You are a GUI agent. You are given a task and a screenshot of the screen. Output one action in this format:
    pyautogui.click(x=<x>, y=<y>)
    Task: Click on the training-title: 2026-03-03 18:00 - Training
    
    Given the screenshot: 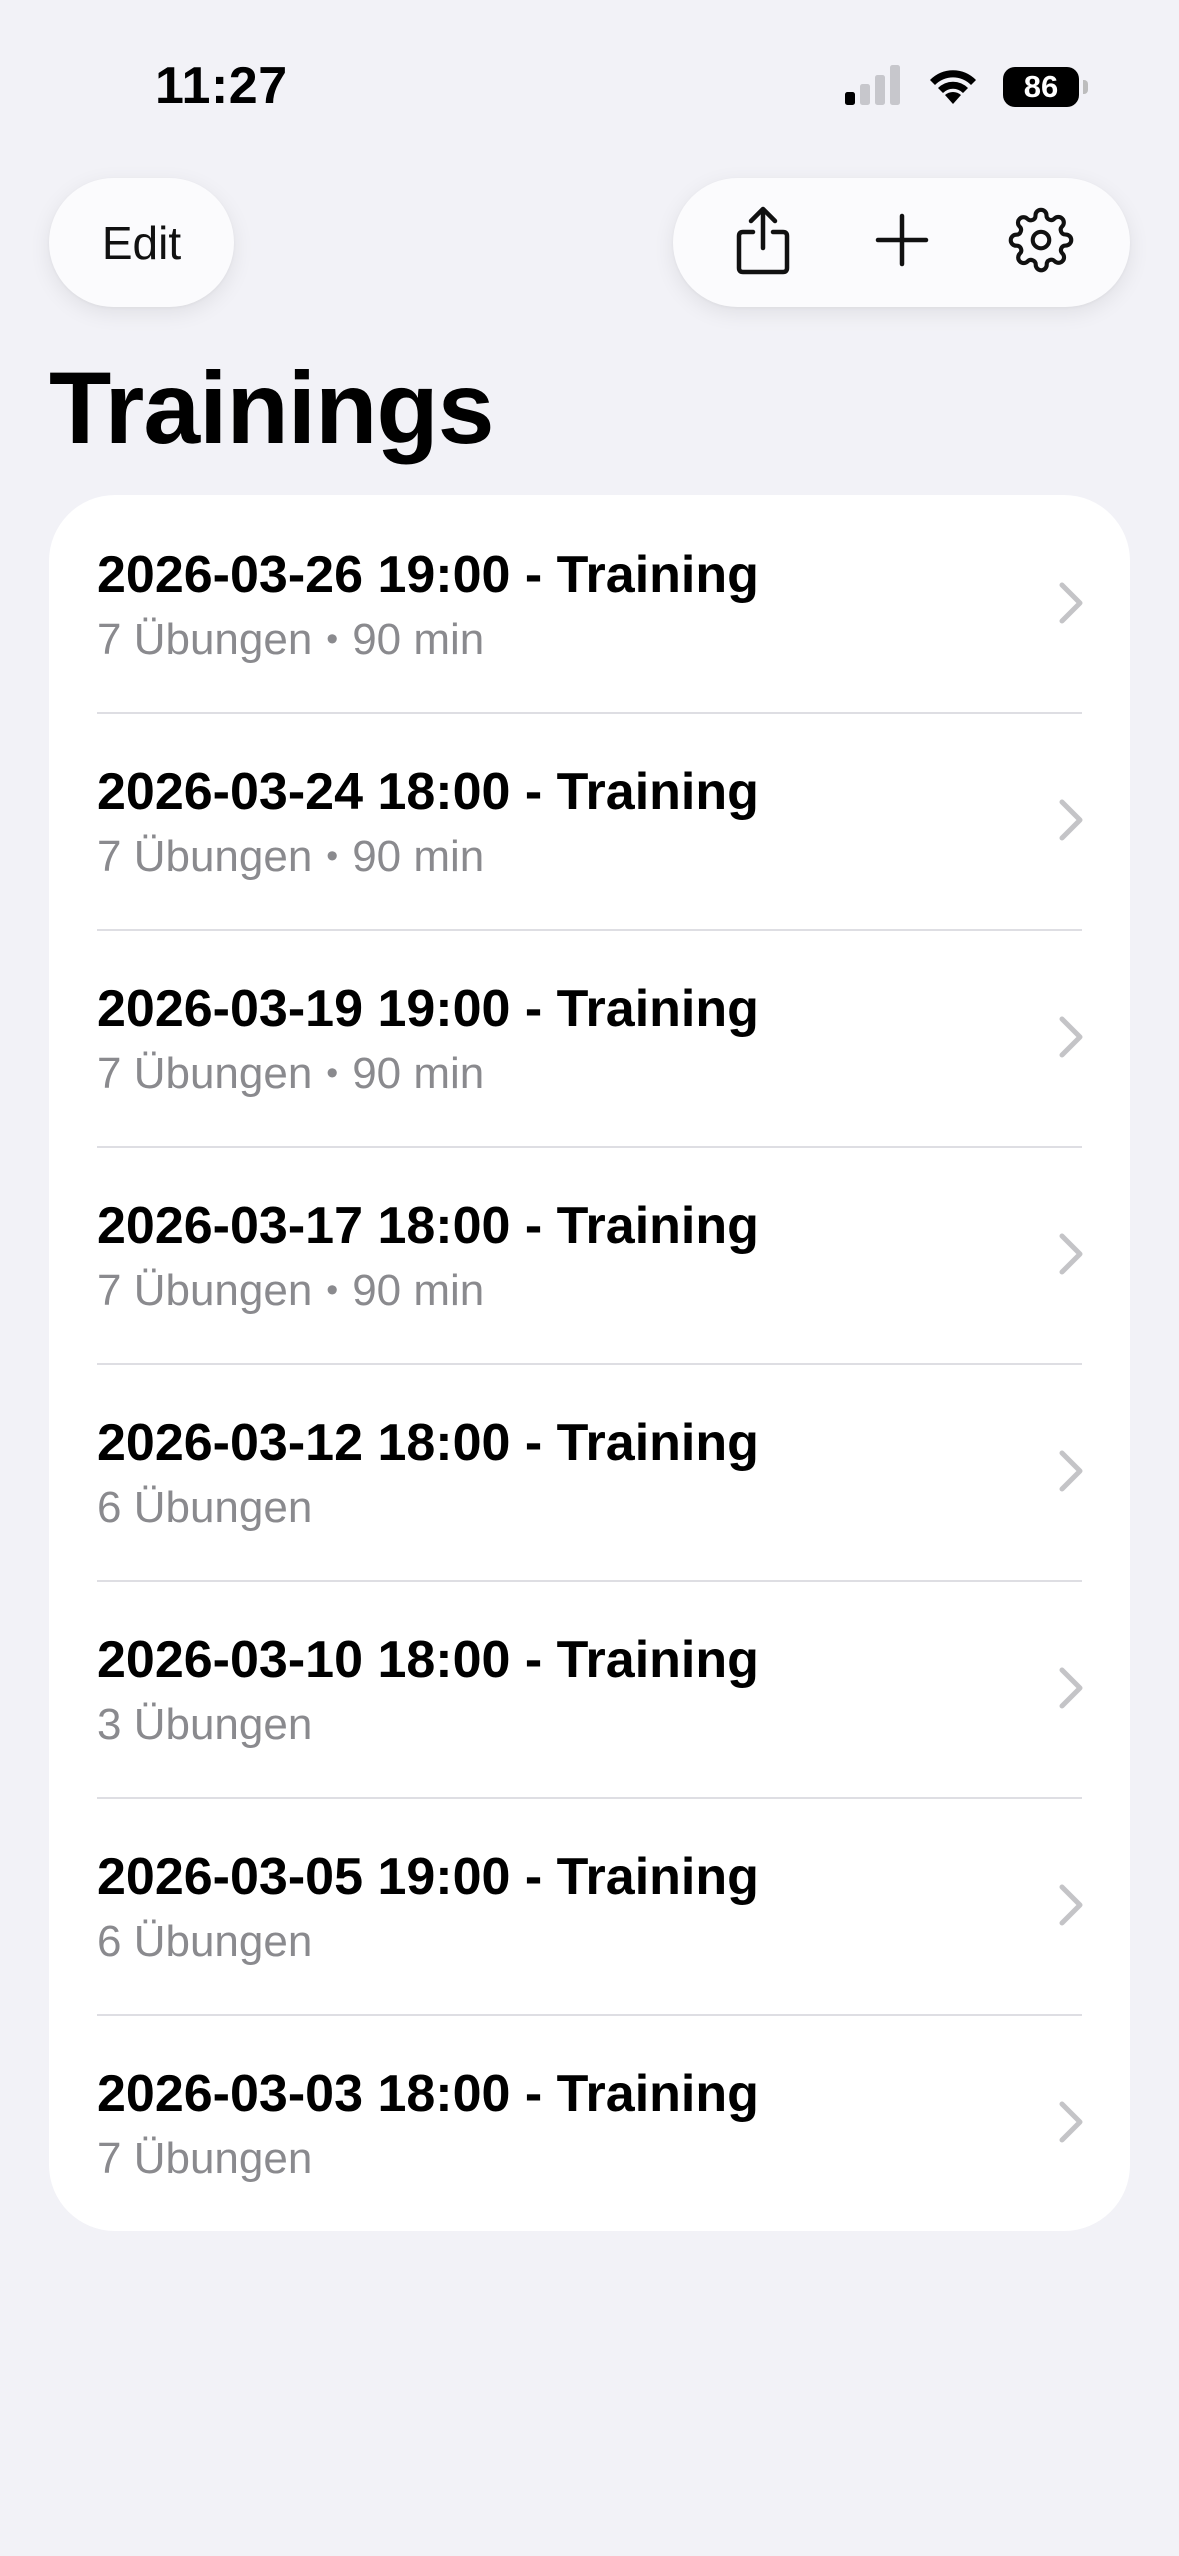 What is the action you would take?
    pyautogui.click(x=428, y=2094)
    